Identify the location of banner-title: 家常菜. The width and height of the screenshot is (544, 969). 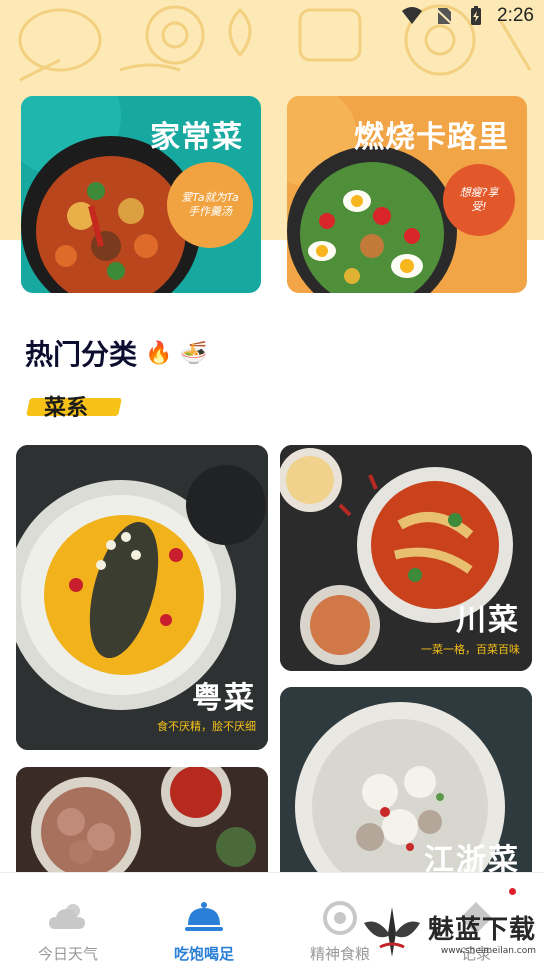
(196, 137).